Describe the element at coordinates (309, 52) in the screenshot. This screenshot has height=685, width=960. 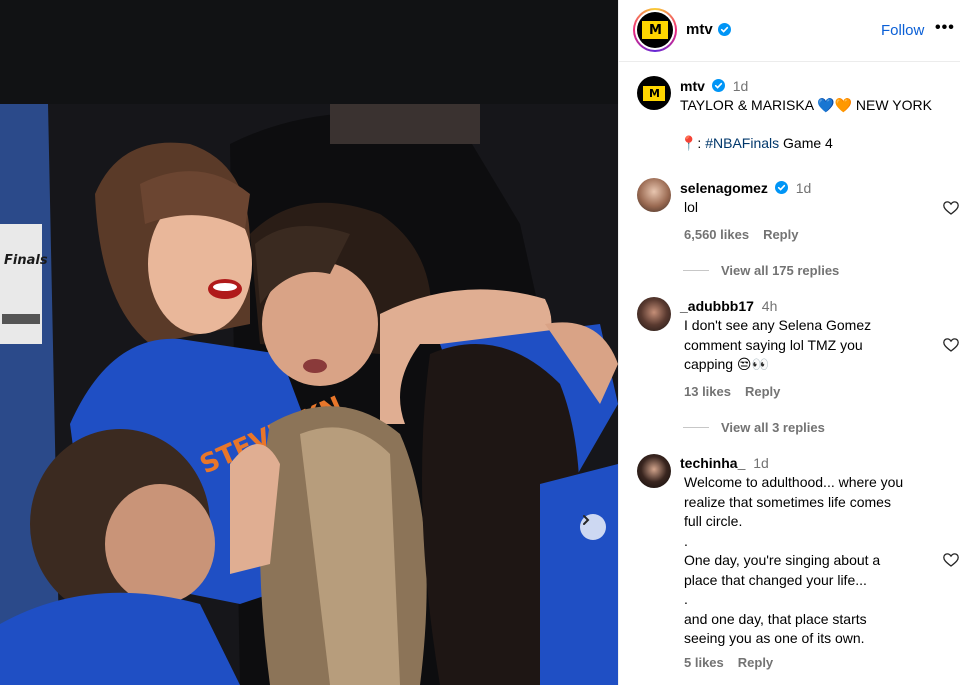
I see `media-top-bar` at that location.